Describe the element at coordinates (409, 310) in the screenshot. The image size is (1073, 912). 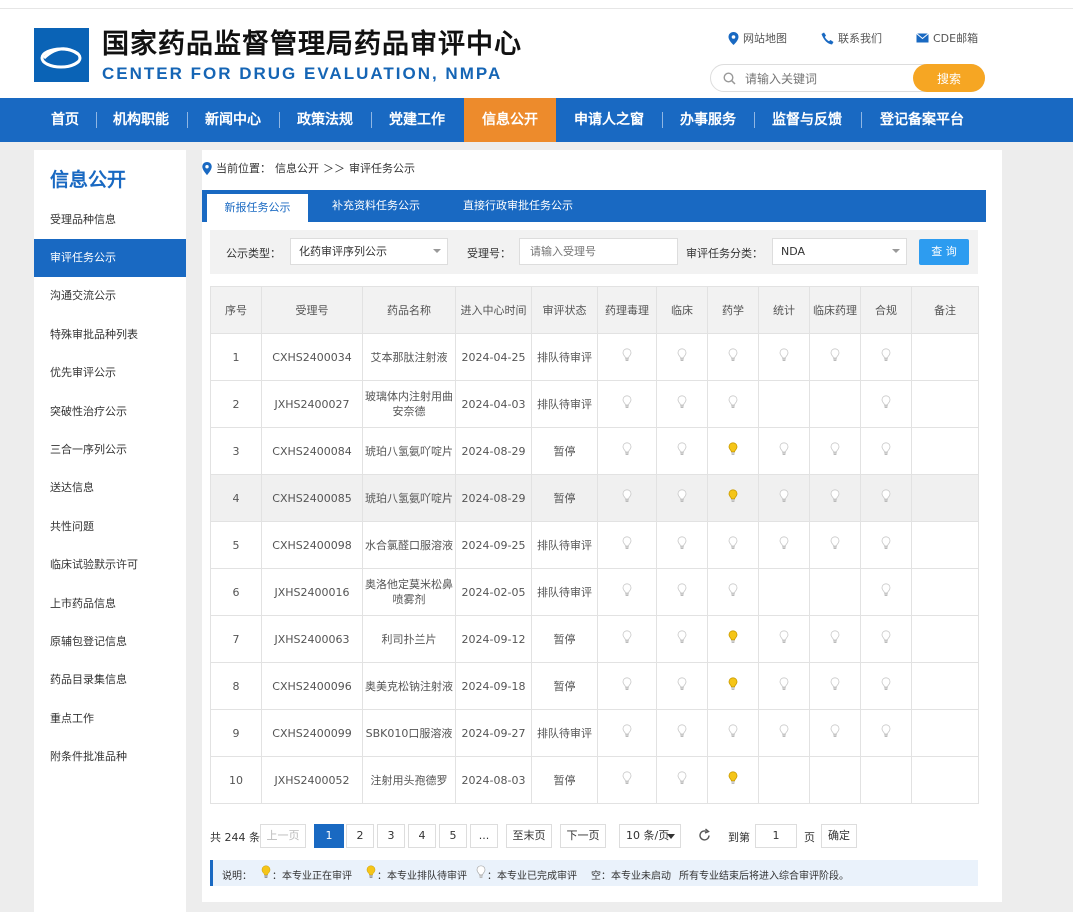
I see `col-header: 药品名称` at that location.